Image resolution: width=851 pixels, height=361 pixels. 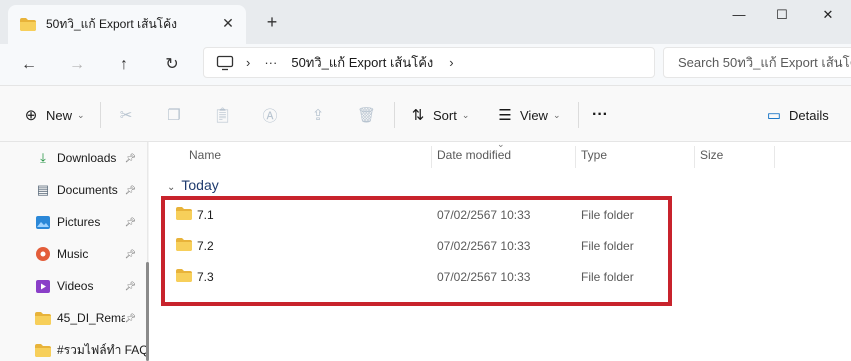 What do you see at coordinates (809, 115) in the screenshot?
I see `details-label: Details` at bounding box center [809, 115].